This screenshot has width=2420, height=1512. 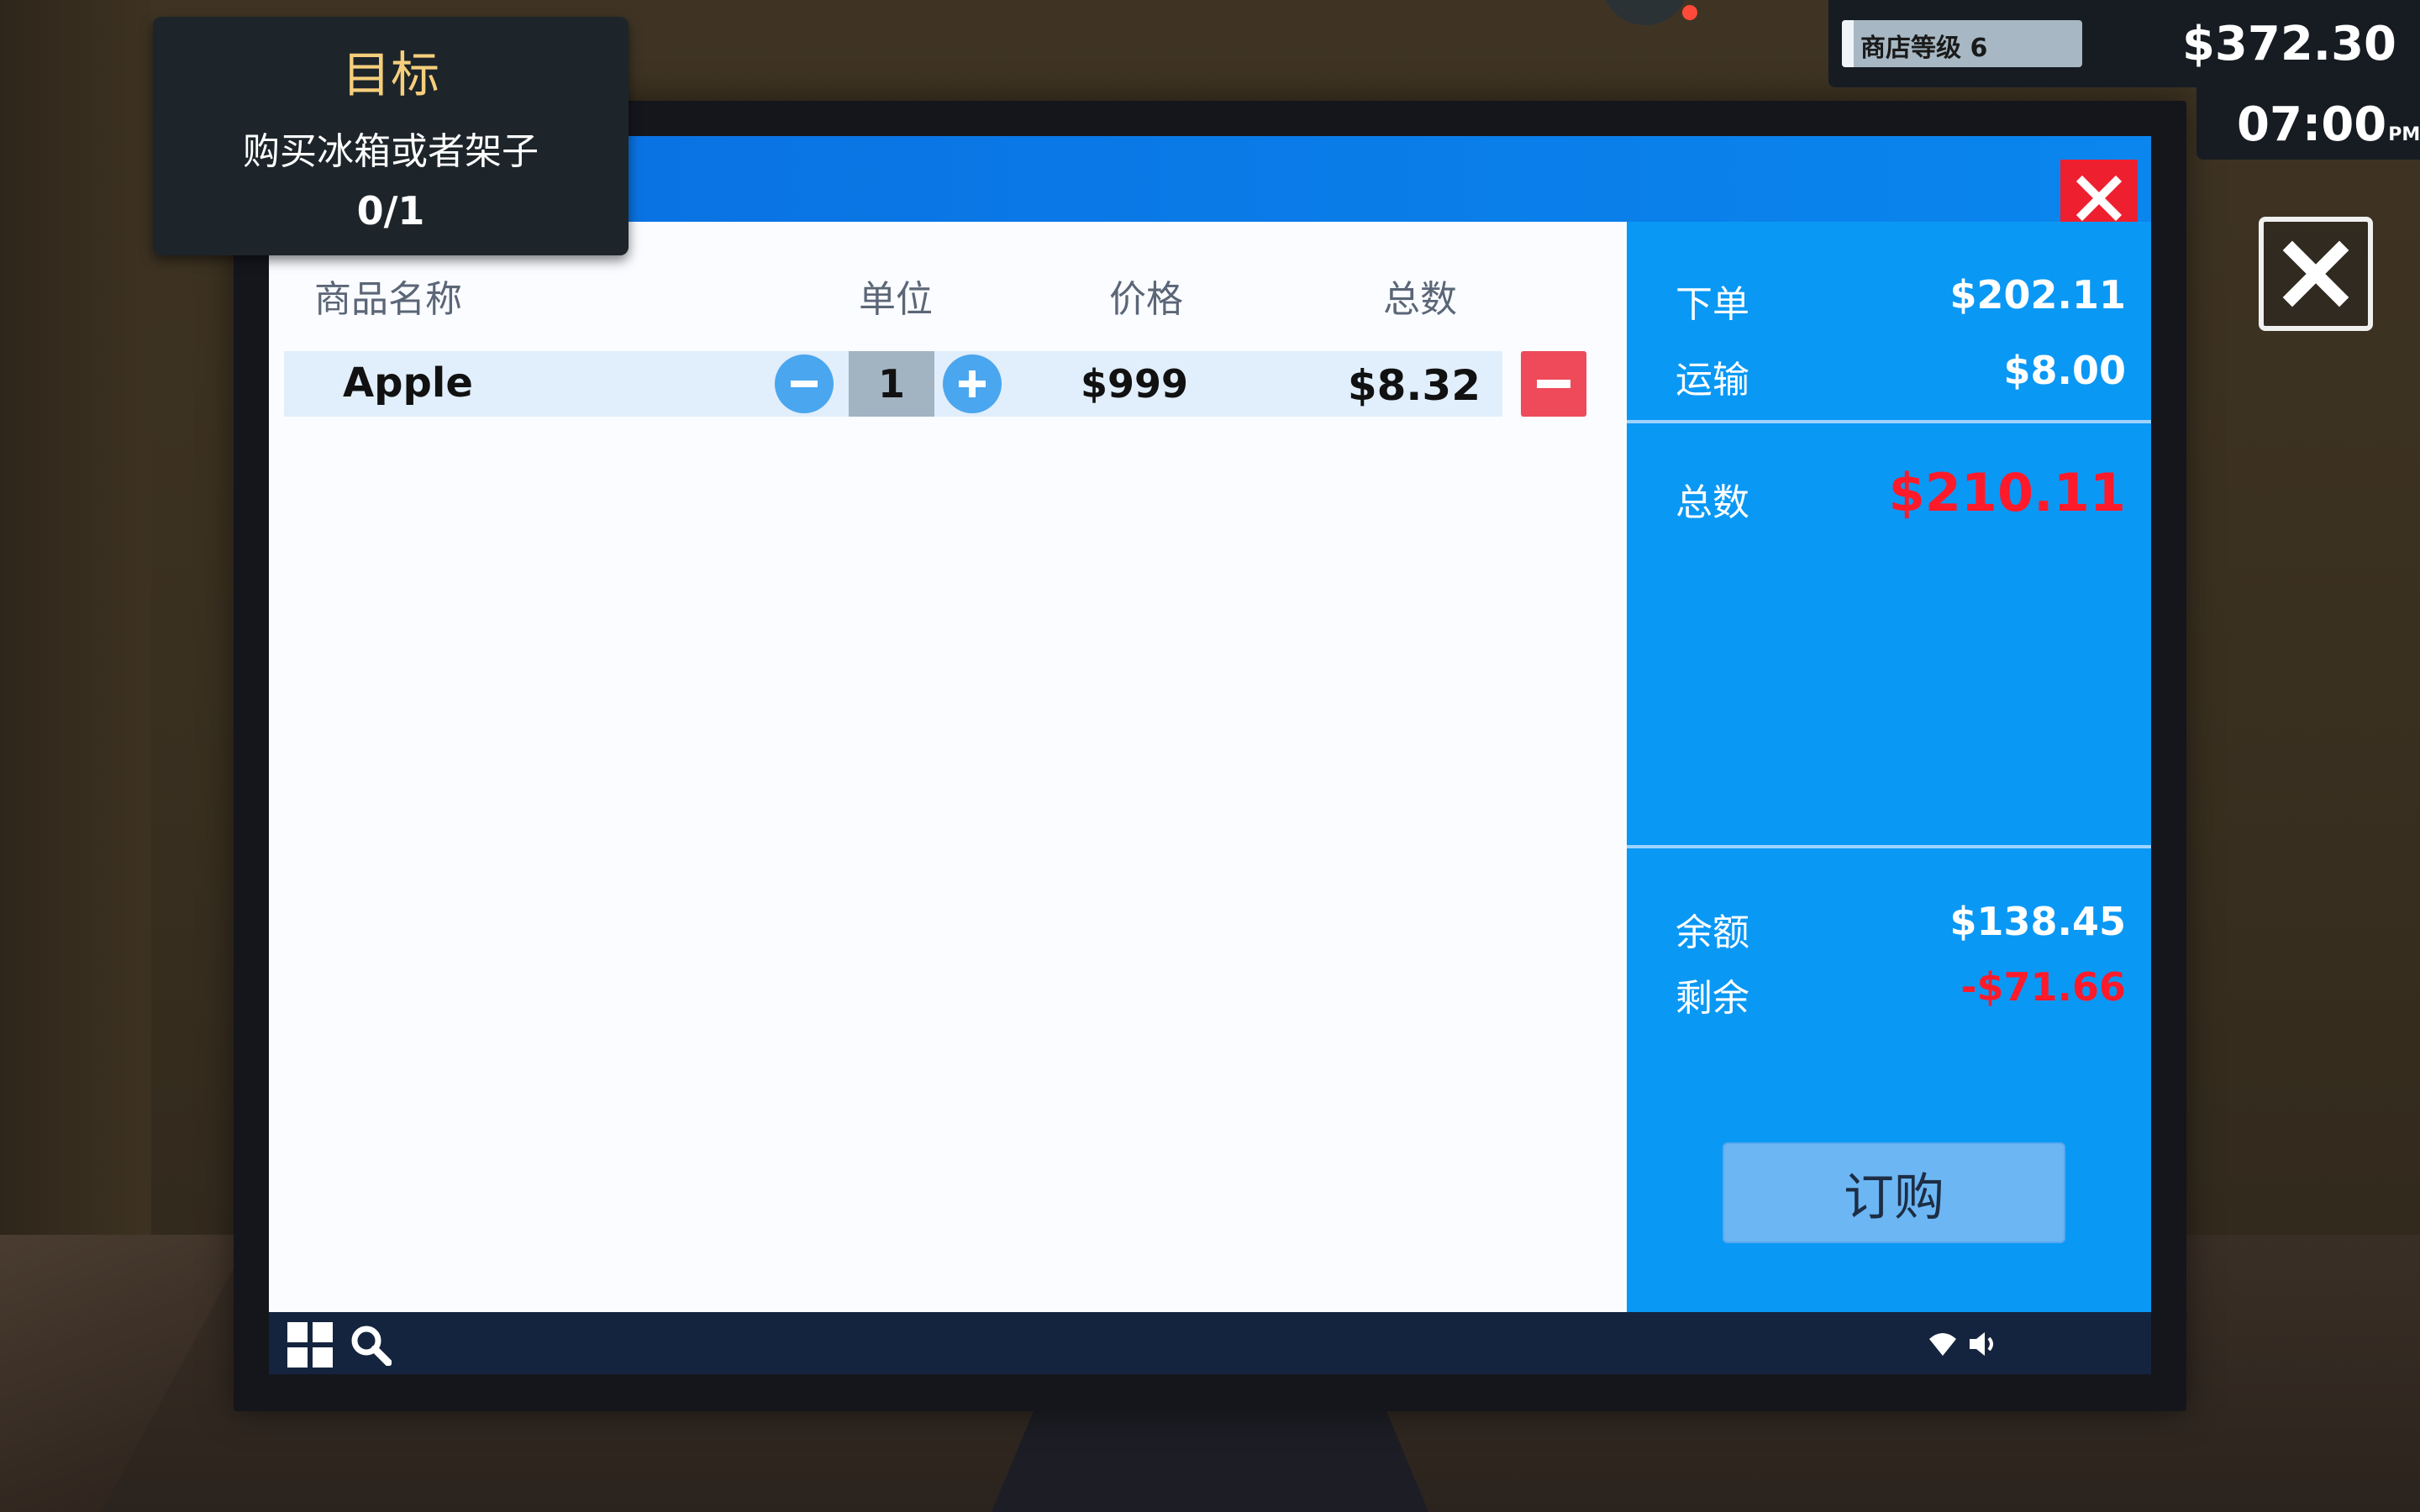 I want to click on goal-title: 目标, so click(x=390, y=74).